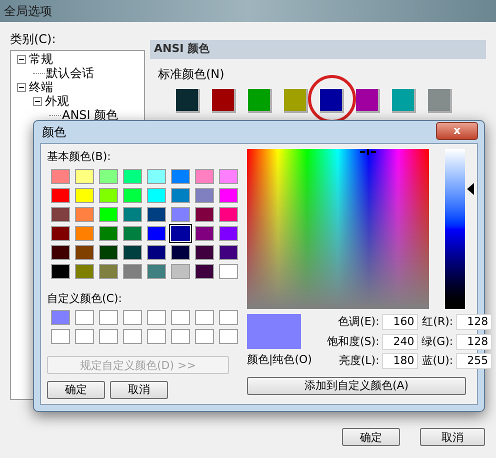 The height and width of the screenshot is (458, 496). I want to click on window-title: 全局选项, so click(28, 11).